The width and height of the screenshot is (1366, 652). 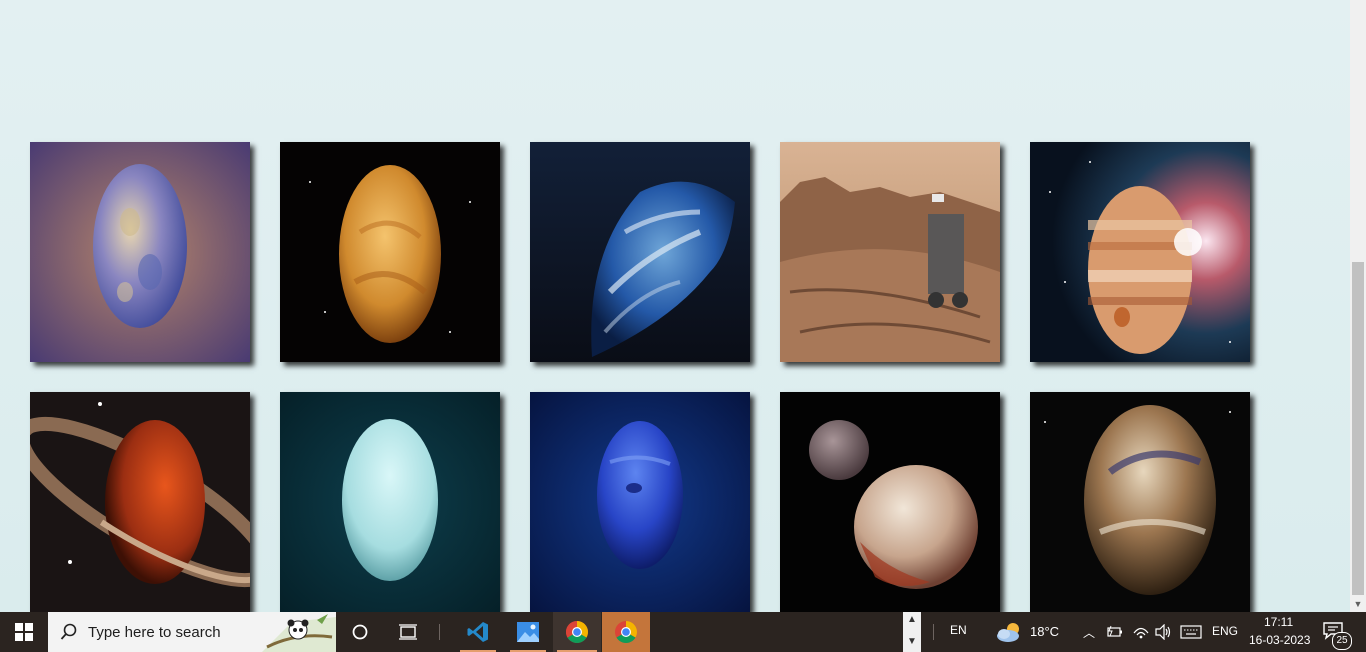 What do you see at coordinates (1163, 632) in the screenshot?
I see `volume-icon` at bounding box center [1163, 632].